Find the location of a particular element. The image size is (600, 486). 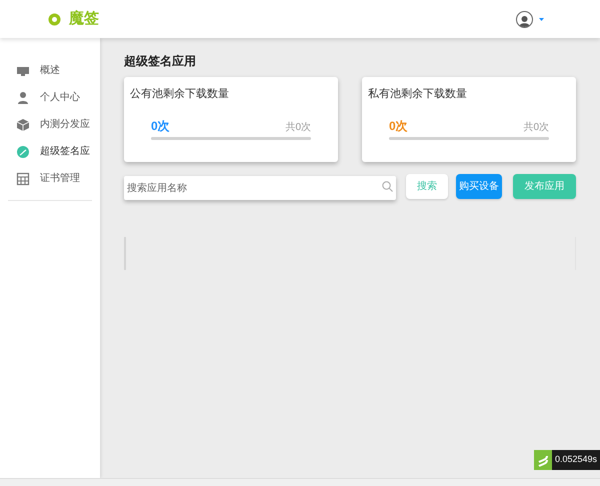

page-title: 超级签名应用 is located at coordinates (160, 61).